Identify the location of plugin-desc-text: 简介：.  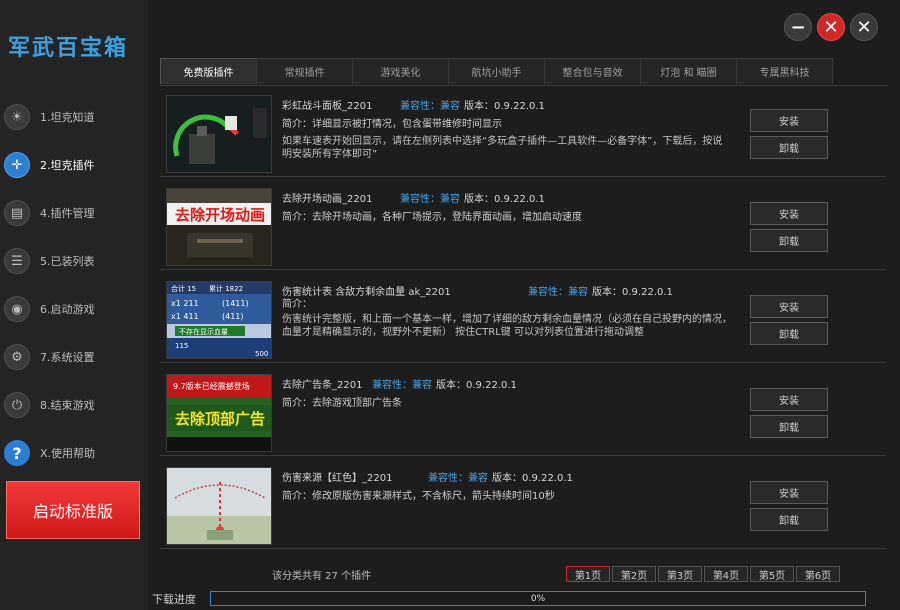
(297, 304).